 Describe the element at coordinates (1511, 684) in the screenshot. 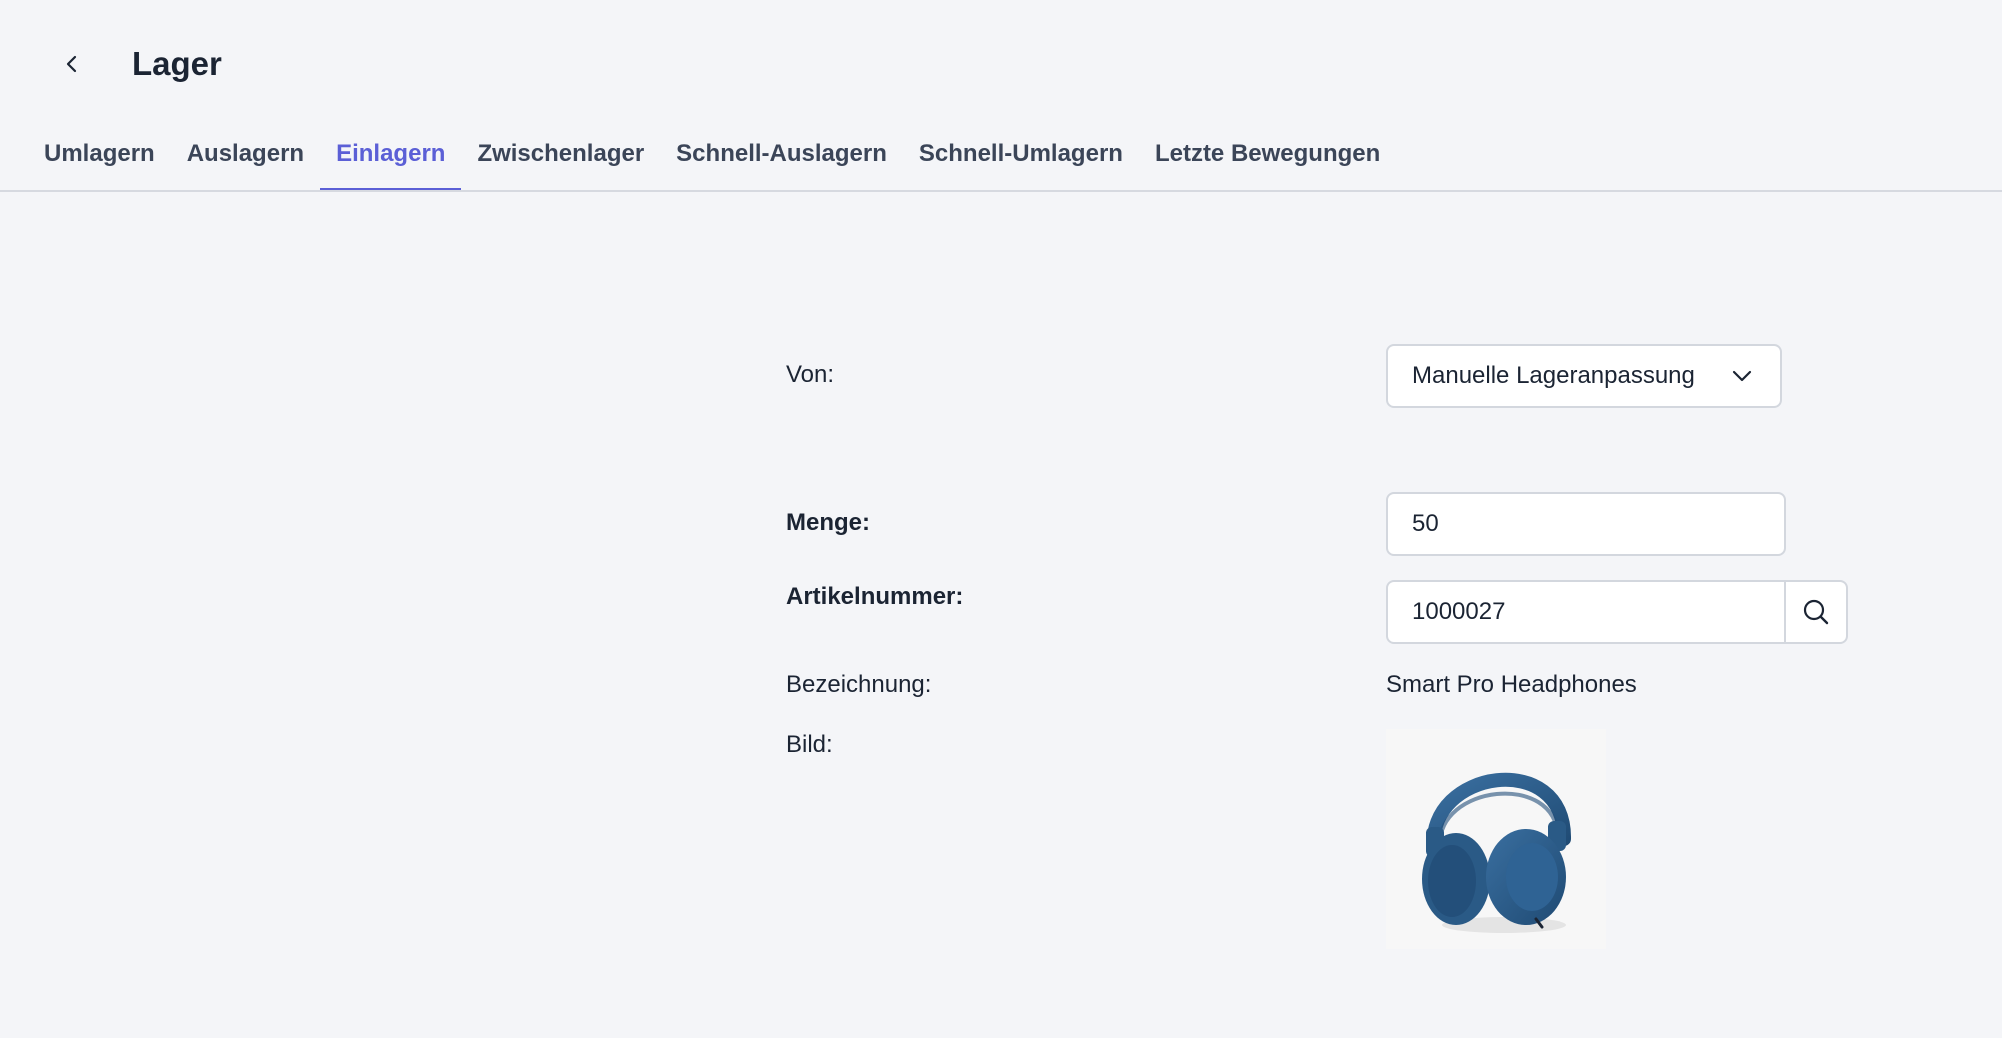

I see `description-value: Smart Pro Headphones` at that location.